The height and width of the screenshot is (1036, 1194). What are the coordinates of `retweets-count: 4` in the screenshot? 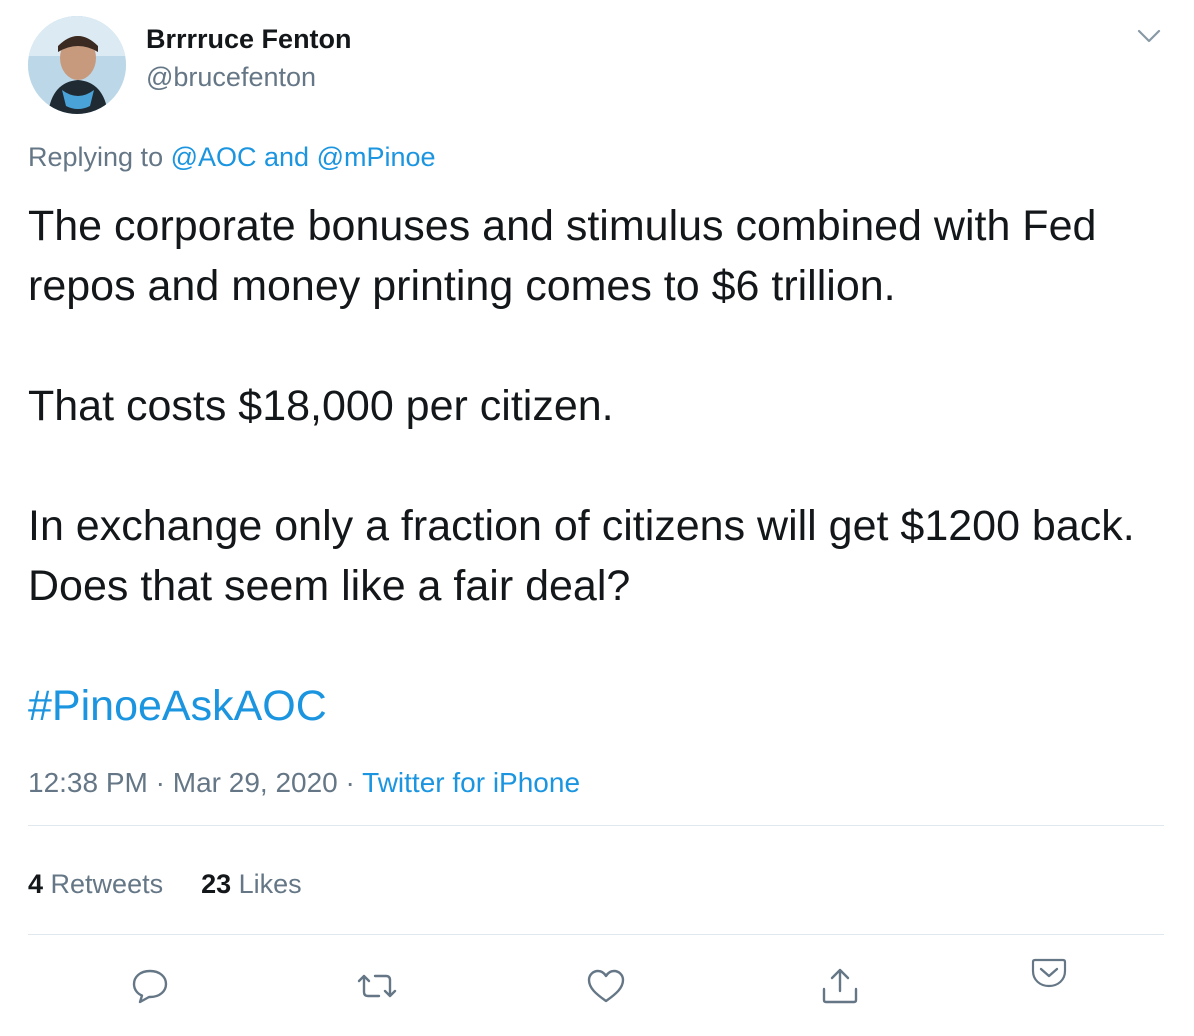 It's located at (36, 884).